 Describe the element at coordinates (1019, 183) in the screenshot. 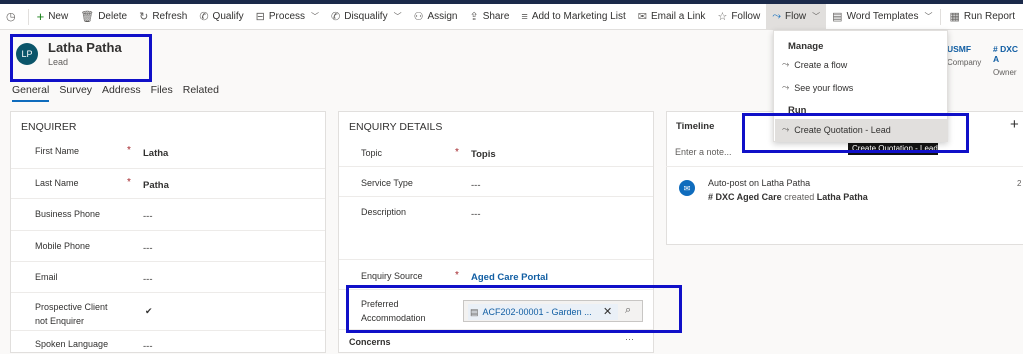

I see `post-time: 2` at that location.